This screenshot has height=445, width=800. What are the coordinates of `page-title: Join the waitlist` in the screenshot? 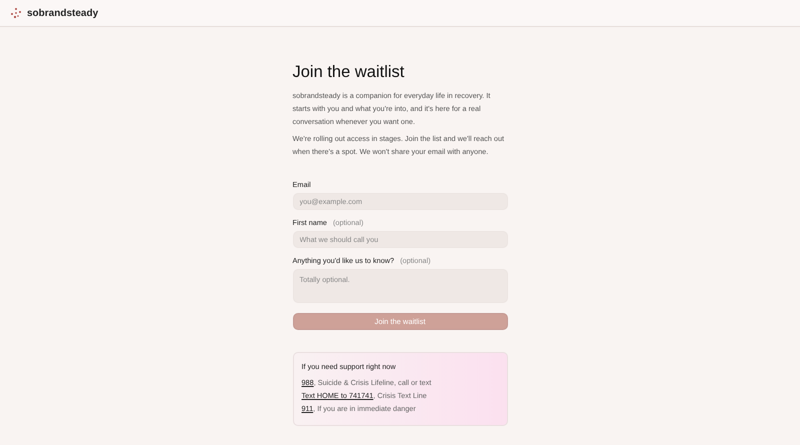 It's located at (349, 72).